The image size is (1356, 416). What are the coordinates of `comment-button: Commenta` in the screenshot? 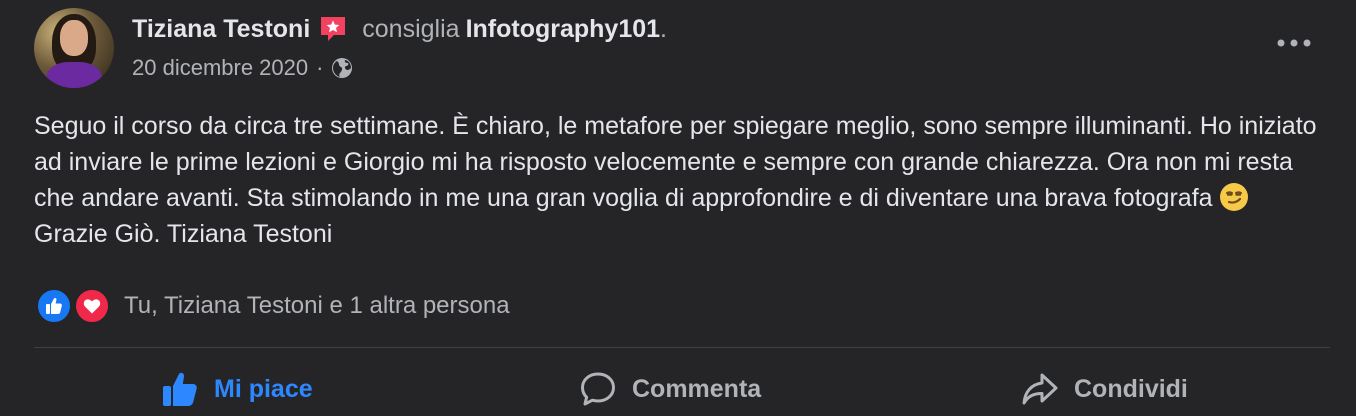 It's located at (669, 389).